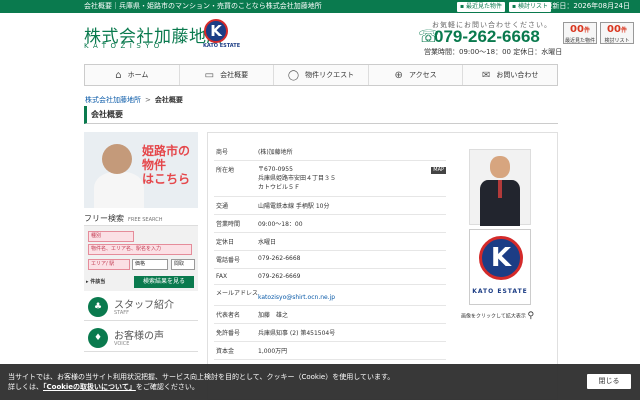  I want to click on kato-estate-logo-text: KATO ESTATE, so click(222, 46).